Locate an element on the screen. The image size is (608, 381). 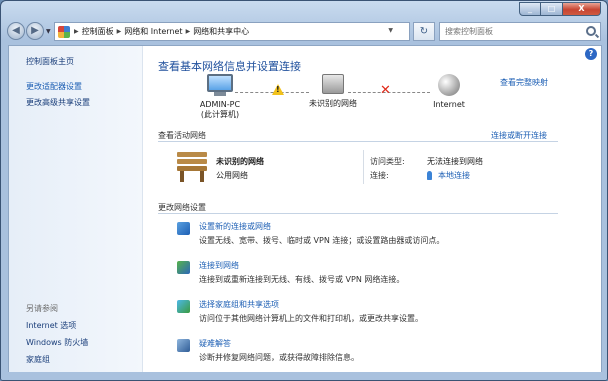
breadcrumb-item: 控制面板 is located at coordinates (98, 31).